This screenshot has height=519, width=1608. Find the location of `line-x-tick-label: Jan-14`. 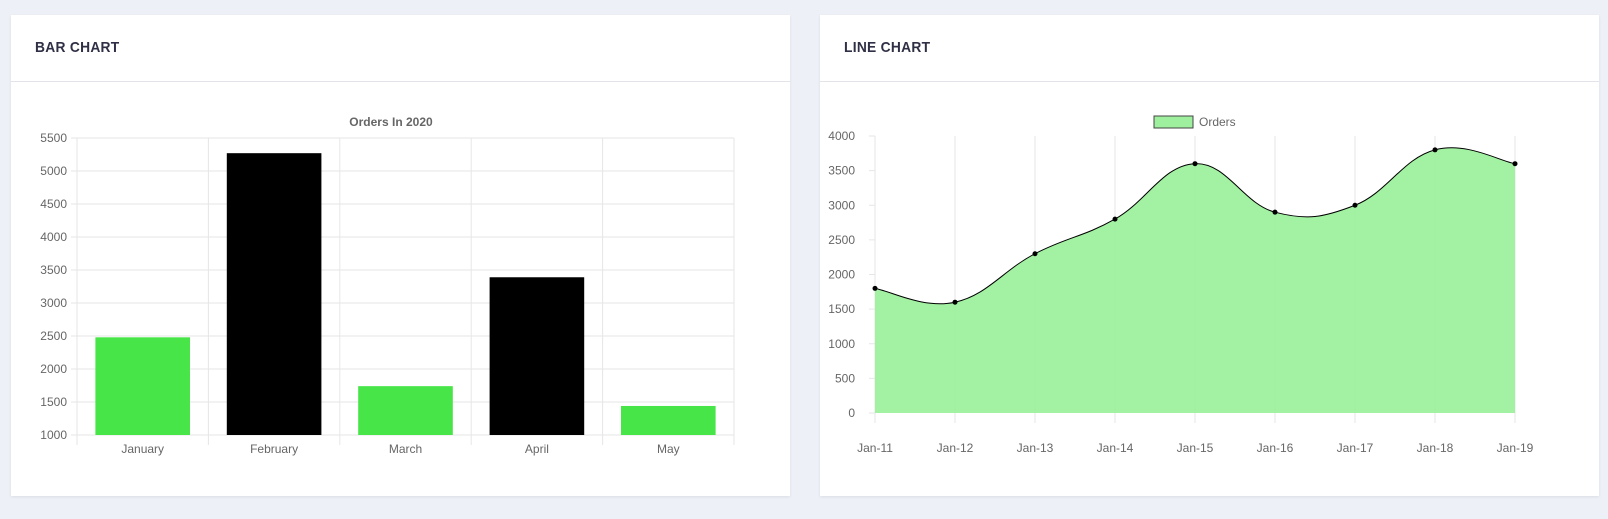

line-x-tick-label: Jan-14 is located at coordinates (1115, 448).